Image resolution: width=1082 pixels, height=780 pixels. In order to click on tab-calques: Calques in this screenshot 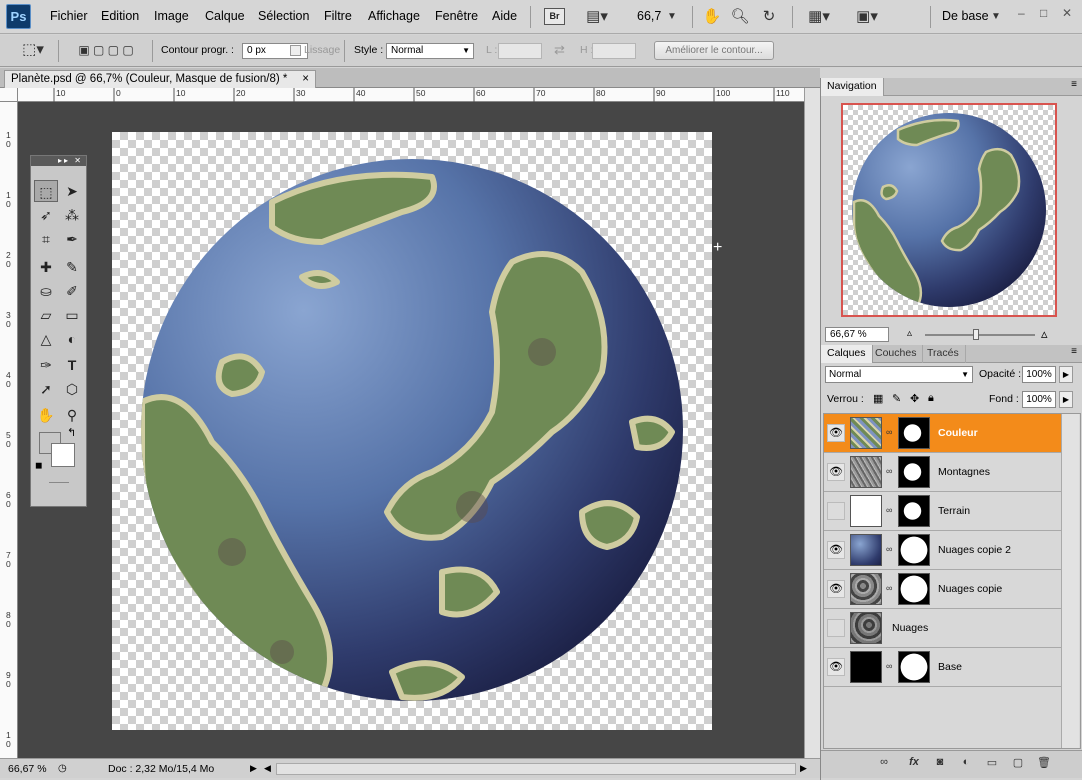, I will do `click(847, 354)`.